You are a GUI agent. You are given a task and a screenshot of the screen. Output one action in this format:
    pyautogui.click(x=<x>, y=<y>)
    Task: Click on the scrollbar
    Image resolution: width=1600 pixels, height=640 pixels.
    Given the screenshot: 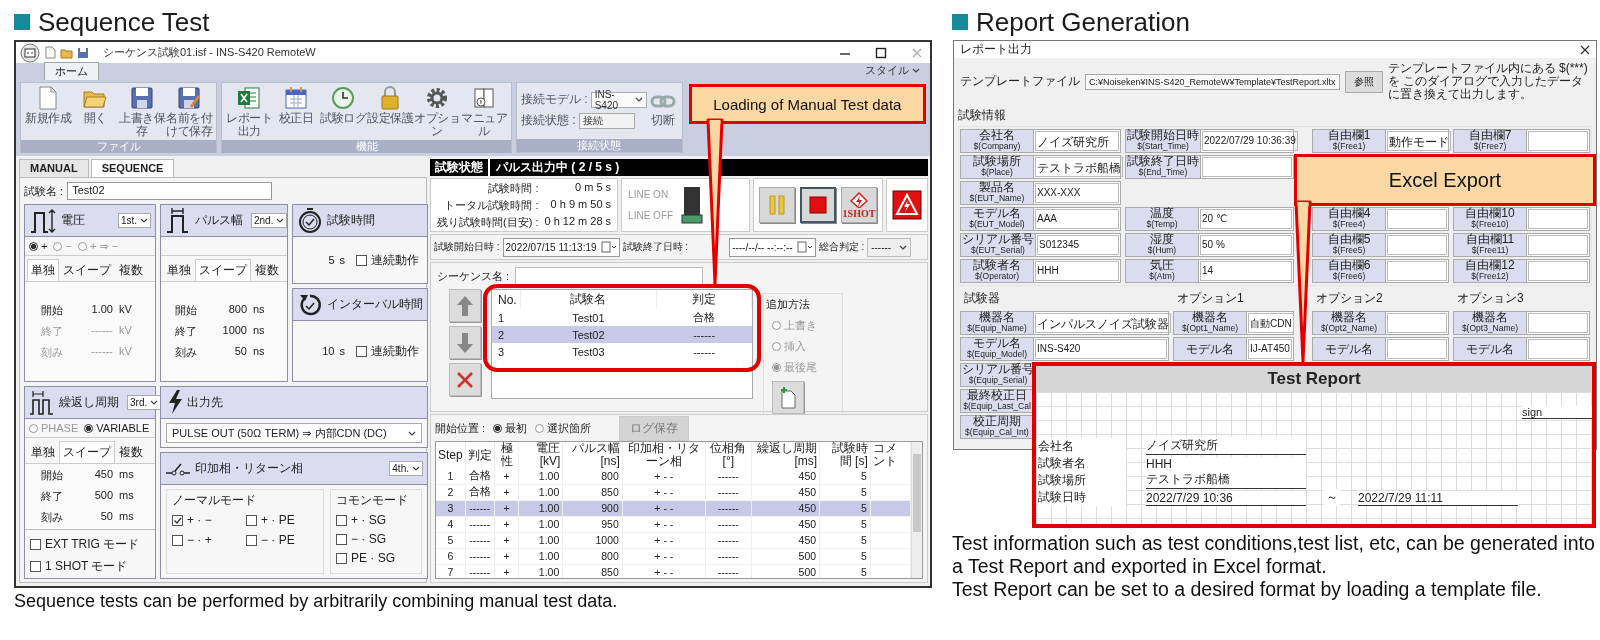 What is the action you would take?
    pyautogui.click(x=916, y=510)
    